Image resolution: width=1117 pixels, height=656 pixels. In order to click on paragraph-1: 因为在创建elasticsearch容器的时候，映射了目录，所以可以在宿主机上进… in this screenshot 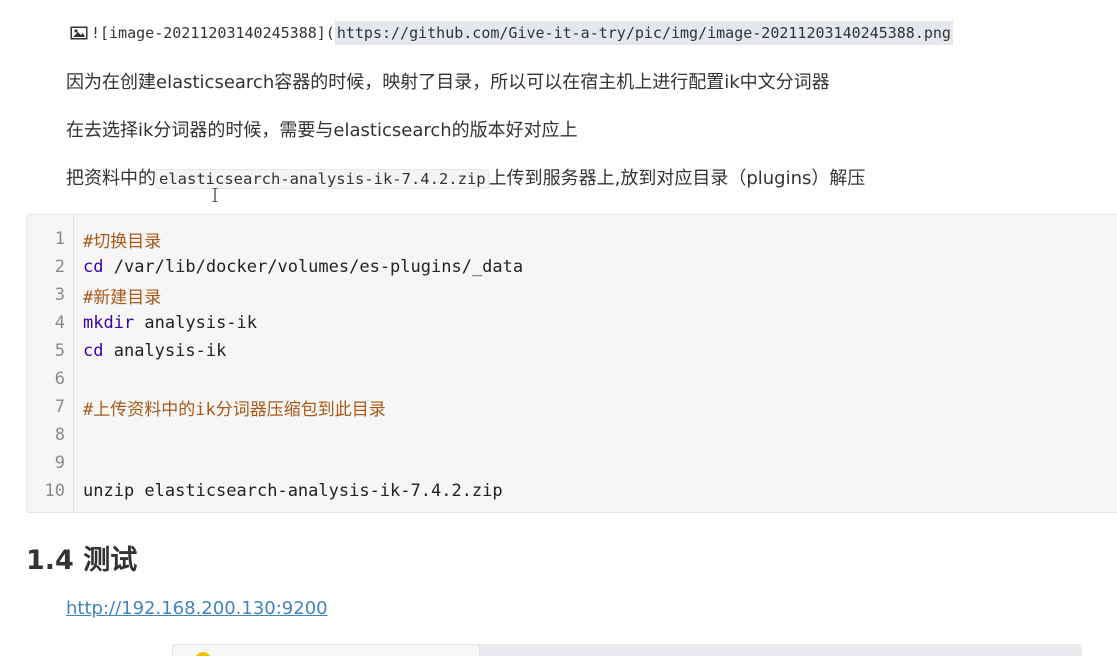, I will do `click(448, 82)`.